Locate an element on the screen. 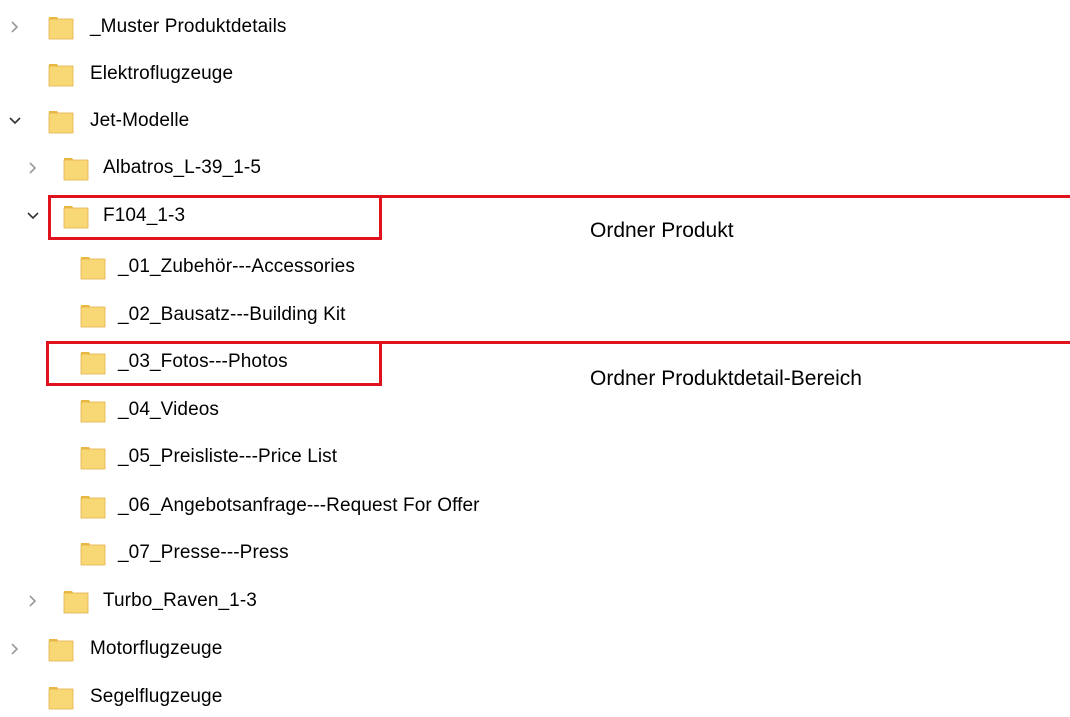 Image resolution: width=1070 pixels, height=717 pixels. tree-item-label: _02_Bausatz---Building Kit is located at coordinates (232, 314).